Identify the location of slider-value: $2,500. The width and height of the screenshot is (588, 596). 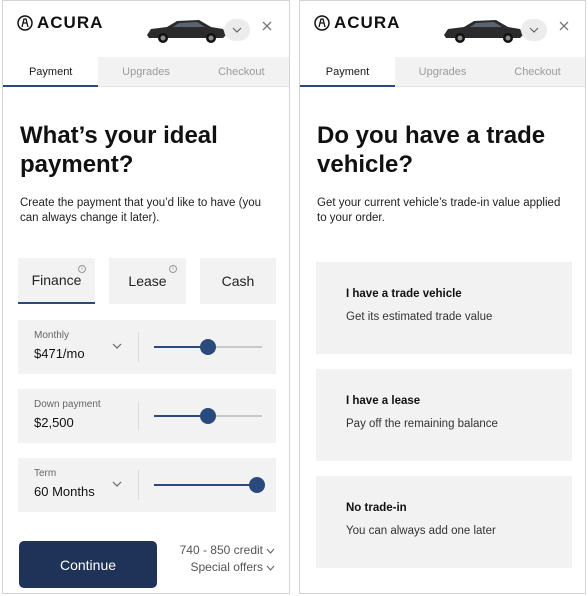
(54, 422).